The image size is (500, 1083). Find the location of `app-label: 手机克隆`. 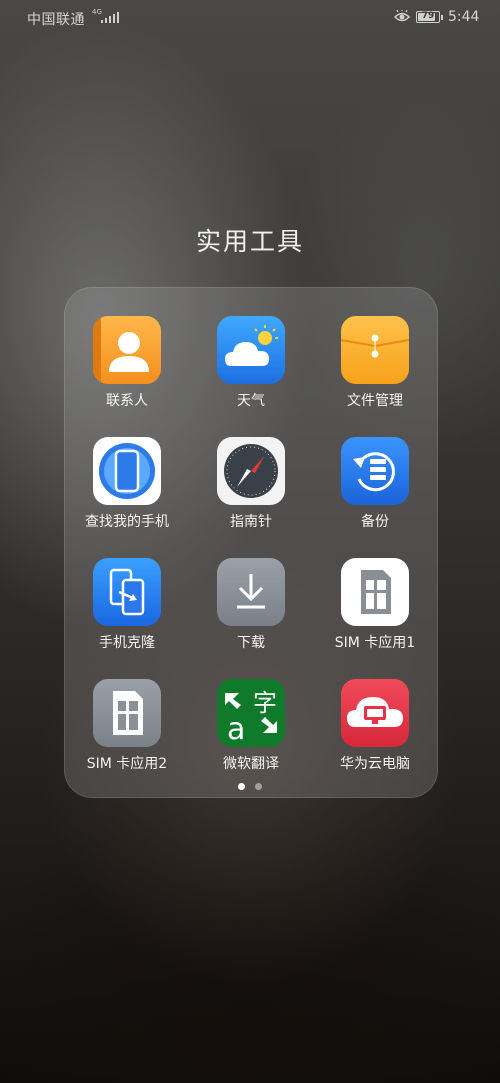

app-label: 手机克隆 is located at coordinates (127, 643).